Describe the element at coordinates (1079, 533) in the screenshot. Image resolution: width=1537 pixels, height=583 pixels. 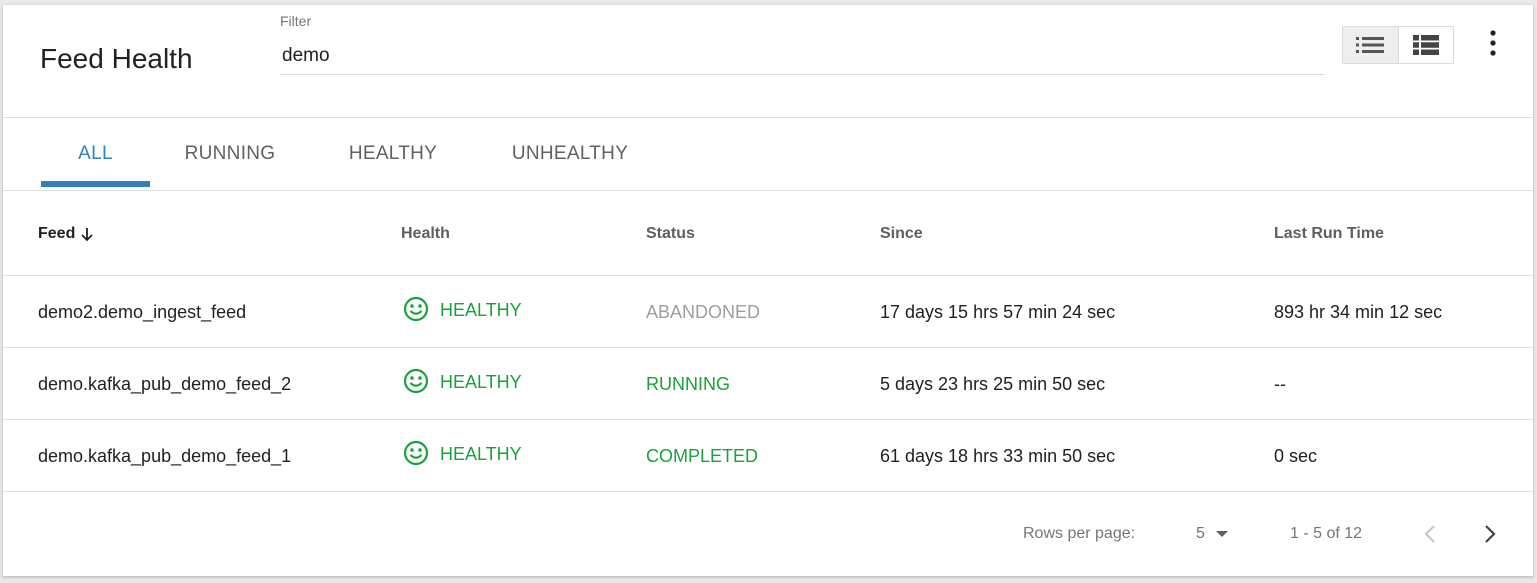
I see `rows-per-page-label: Rows per page:` at that location.